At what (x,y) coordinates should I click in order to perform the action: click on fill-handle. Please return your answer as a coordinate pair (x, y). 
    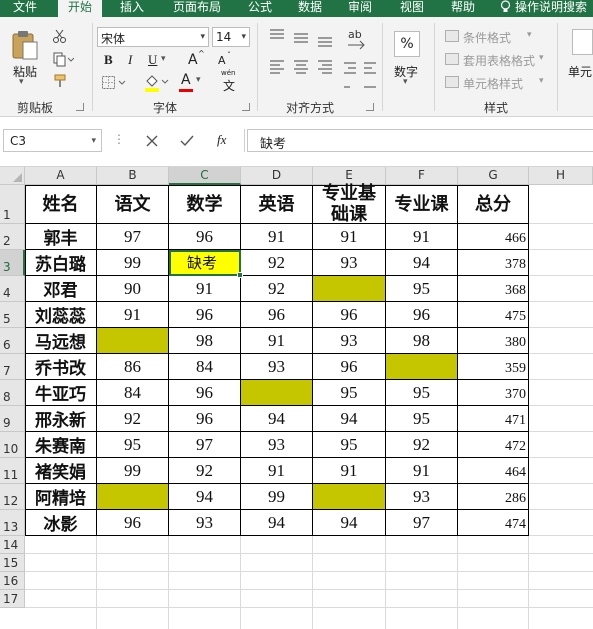
    Looking at the image, I should click on (240, 275).